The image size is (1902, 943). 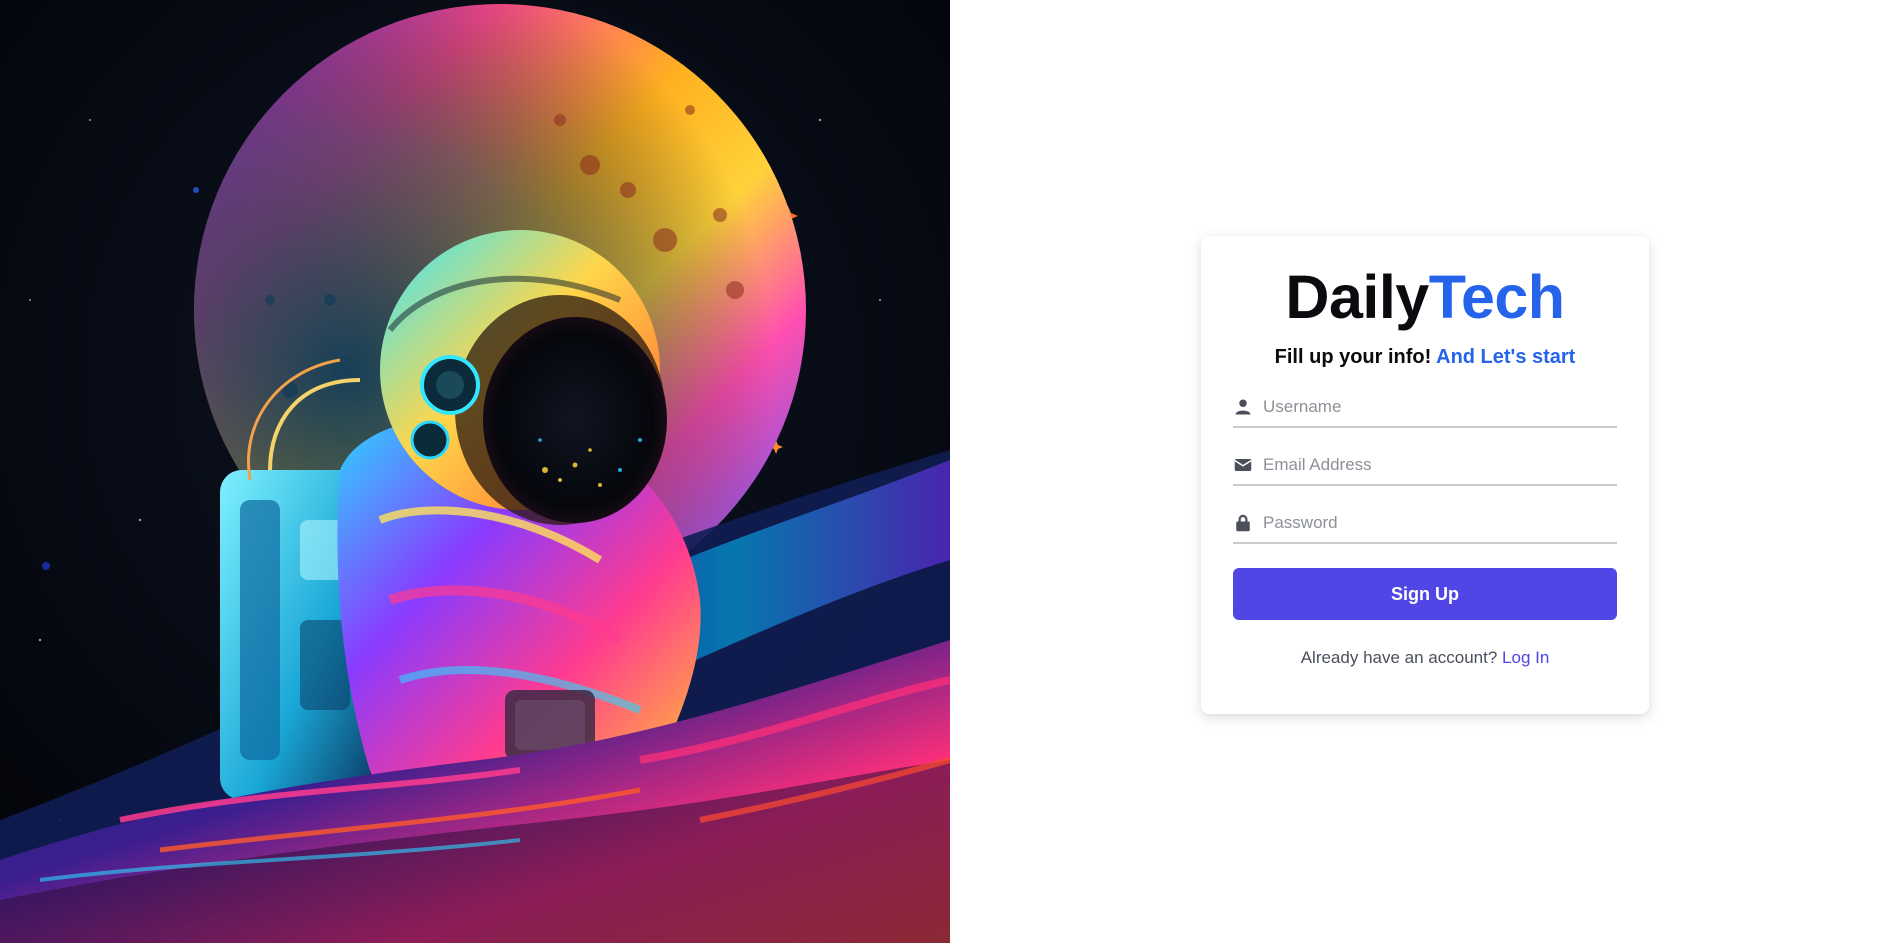 I want to click on email-field, so click(x=1425, y=466).